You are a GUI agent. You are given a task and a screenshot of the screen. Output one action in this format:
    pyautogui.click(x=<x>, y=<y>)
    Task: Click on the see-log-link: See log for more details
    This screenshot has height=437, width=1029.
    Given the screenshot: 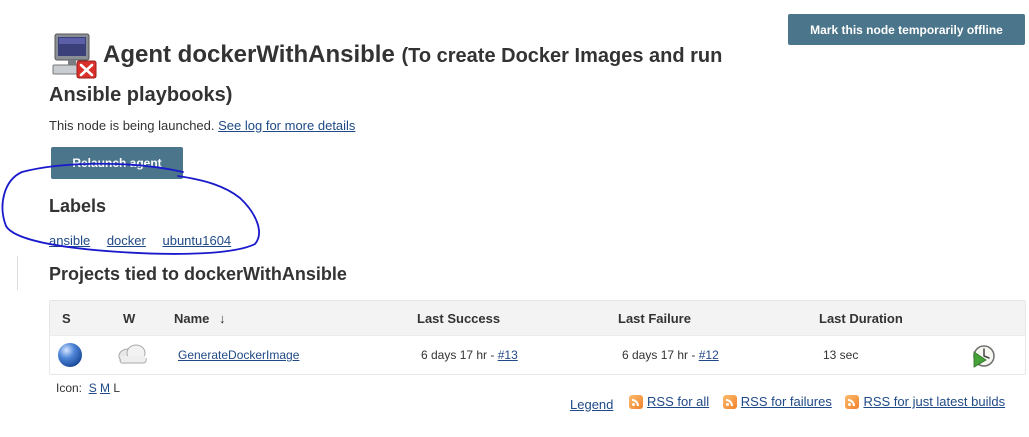 What is the action you would take?
    pyautogui.click(x=286, y=125)
    